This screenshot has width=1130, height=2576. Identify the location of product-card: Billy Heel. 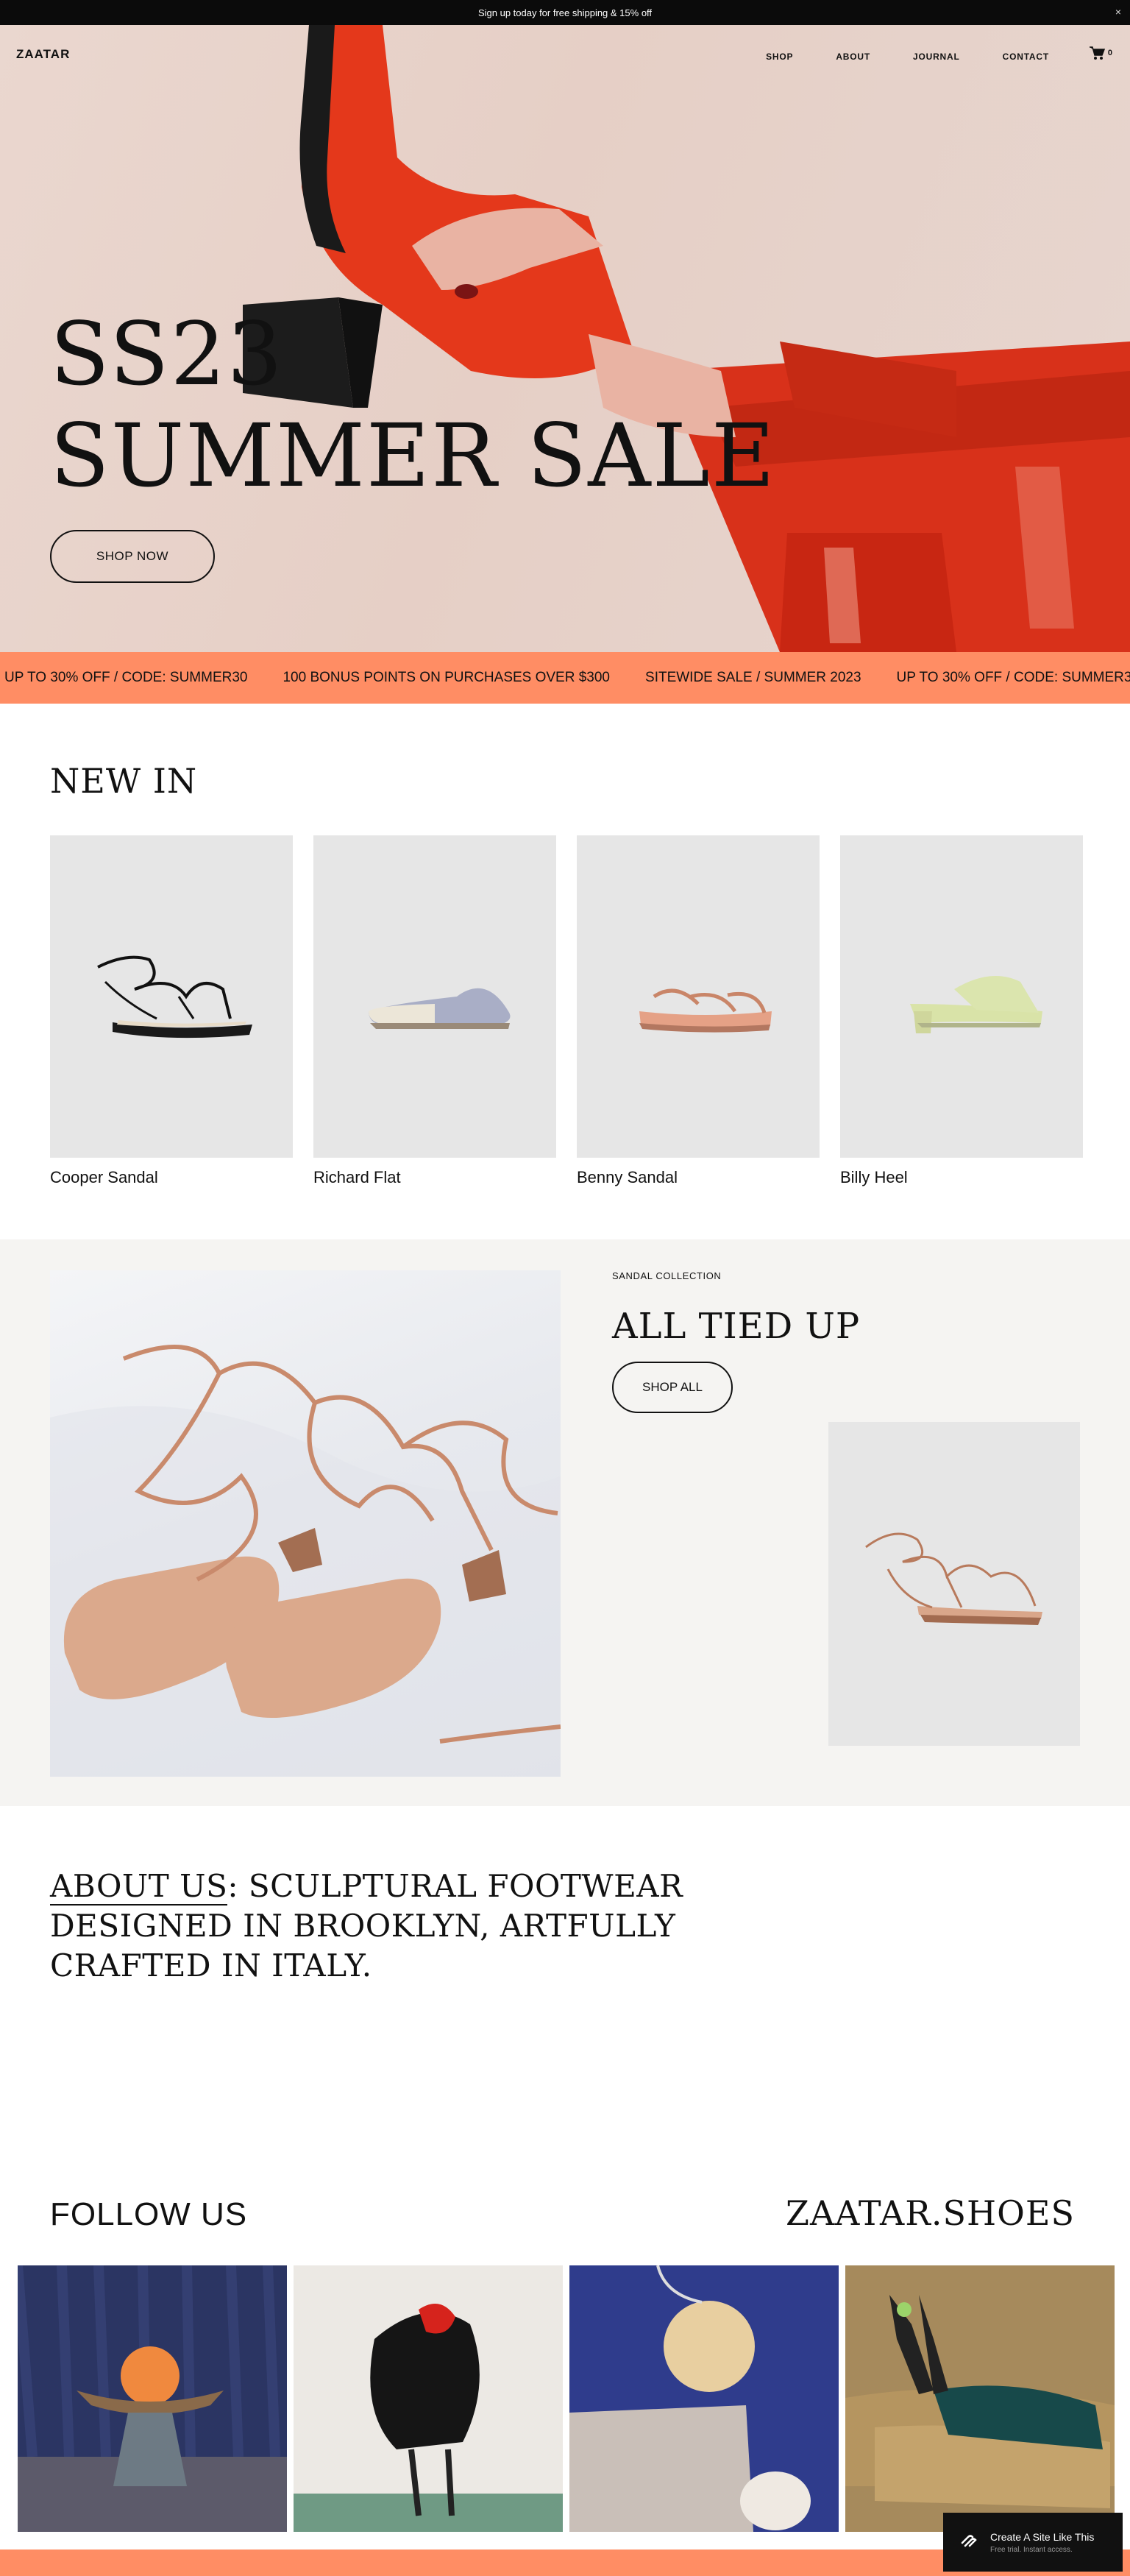
(961, 1011).